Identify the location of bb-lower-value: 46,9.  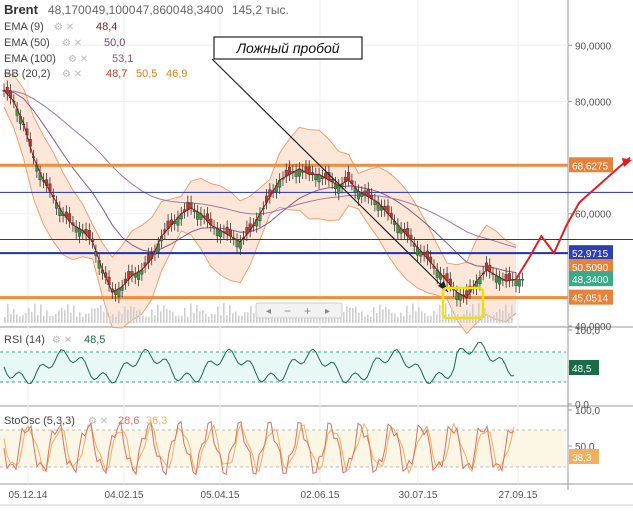
(176, 74).